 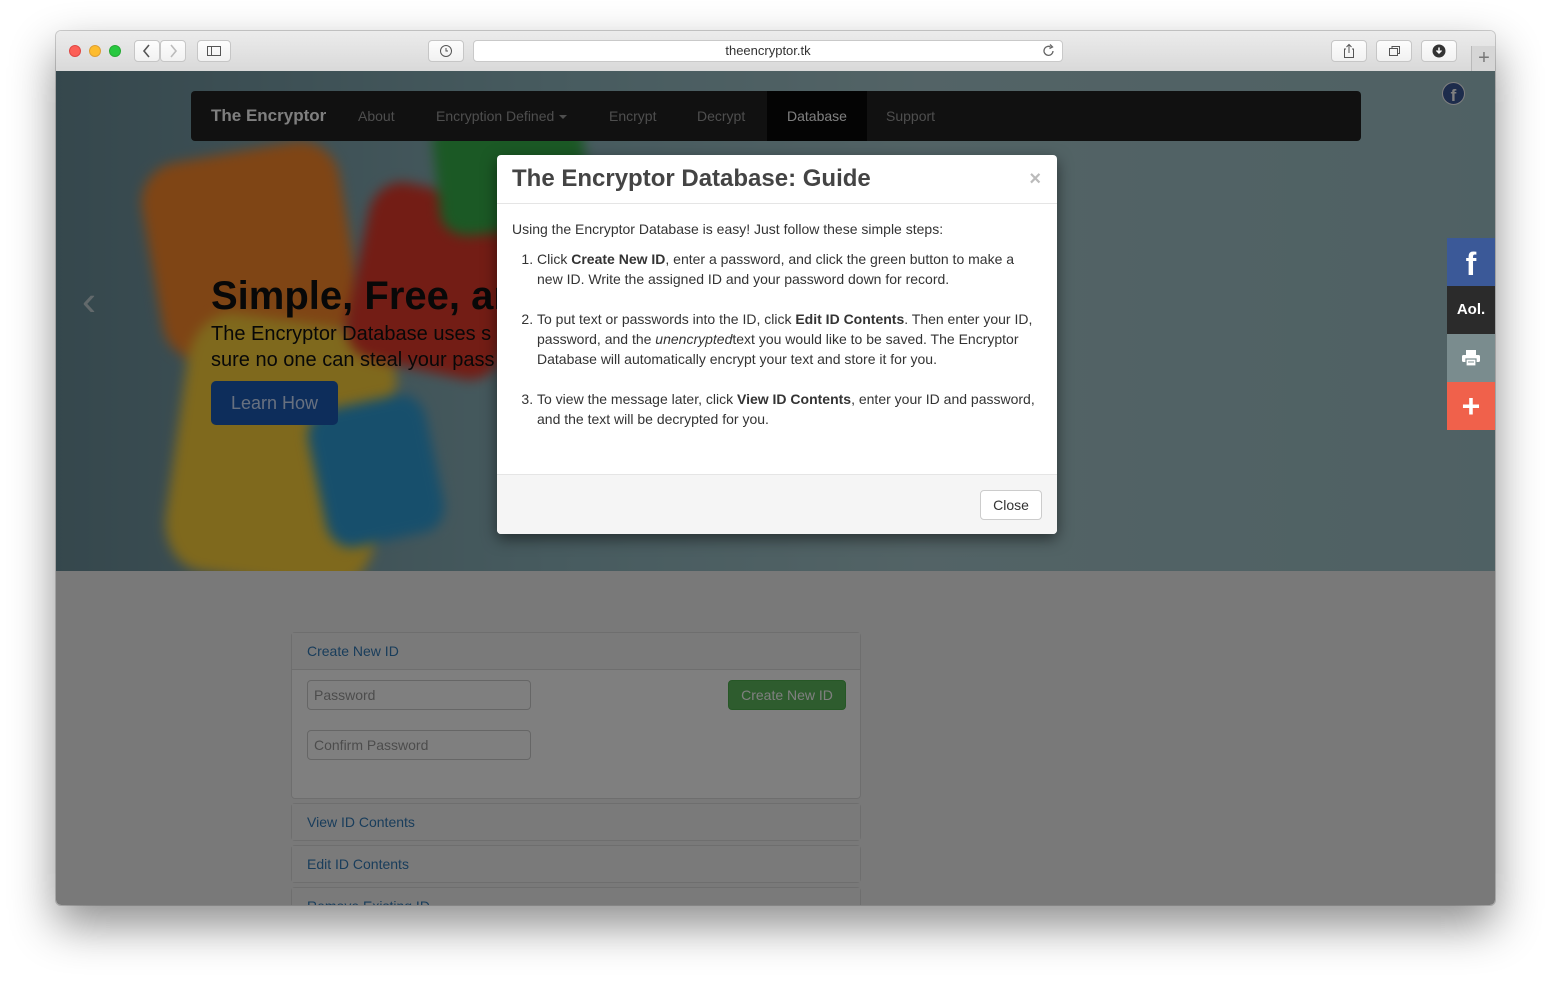 I want to click on show-tabs-button, so click(x=1394, y=51).